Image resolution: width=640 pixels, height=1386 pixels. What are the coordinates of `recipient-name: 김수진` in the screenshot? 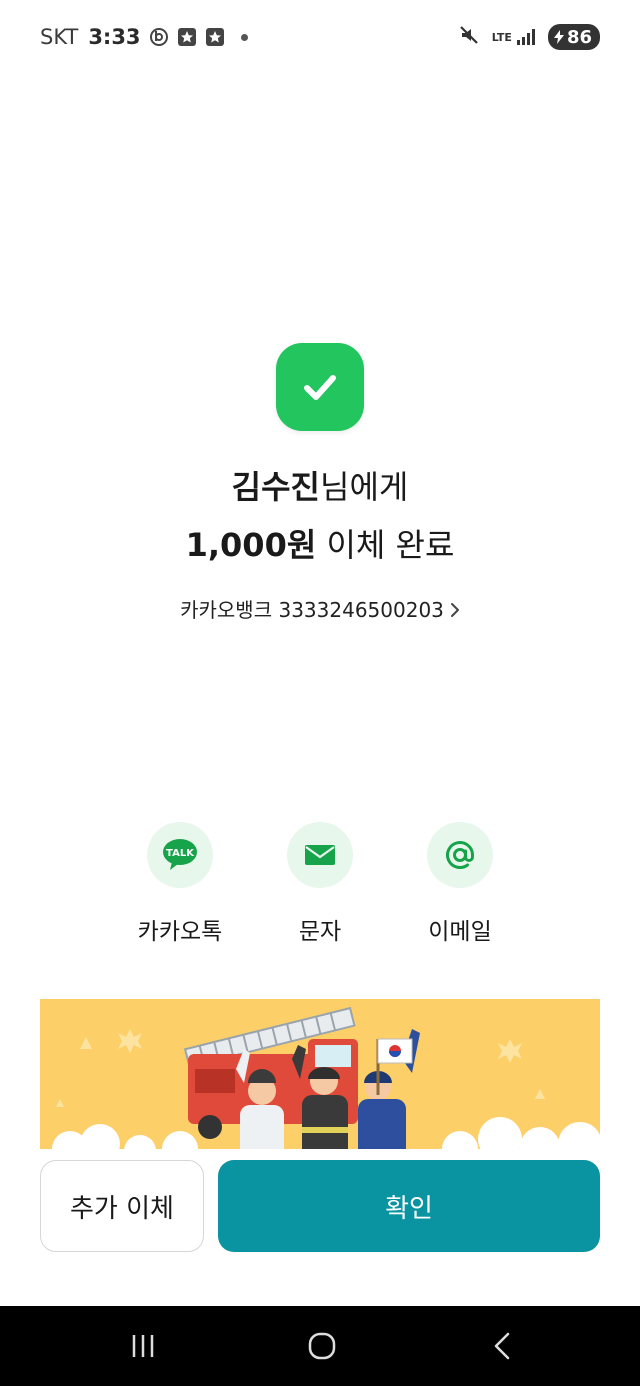 It's located at (275, 487).